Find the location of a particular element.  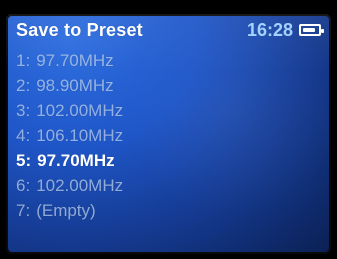

header-bar: Save to Preset 16:28 is located at coordinates (168, 30).